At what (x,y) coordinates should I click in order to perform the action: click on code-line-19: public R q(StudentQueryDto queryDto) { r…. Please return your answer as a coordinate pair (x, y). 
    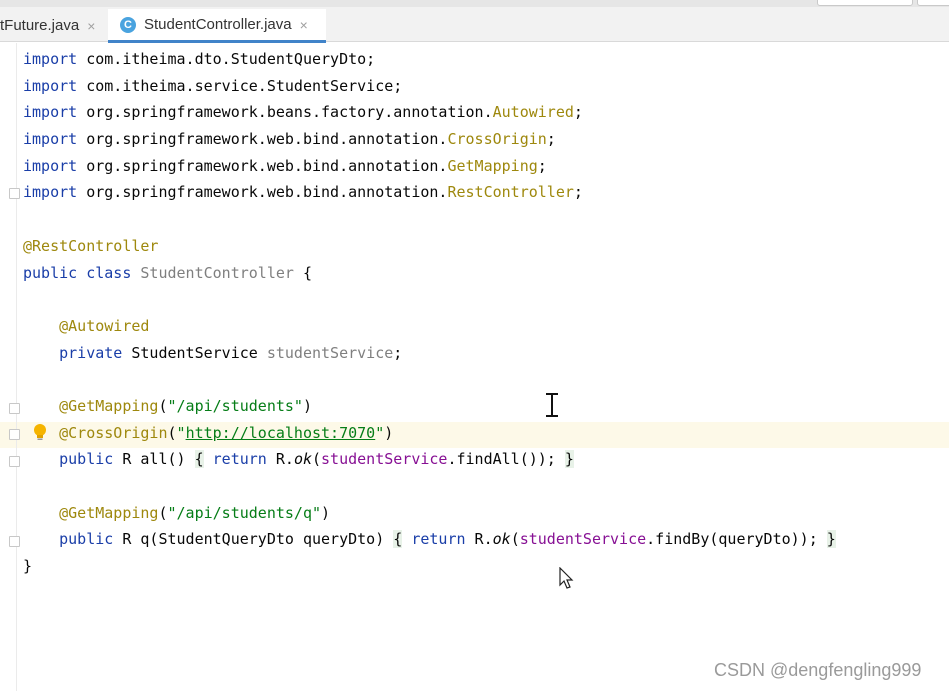
    Looking at the image, I should click on (447, 539).